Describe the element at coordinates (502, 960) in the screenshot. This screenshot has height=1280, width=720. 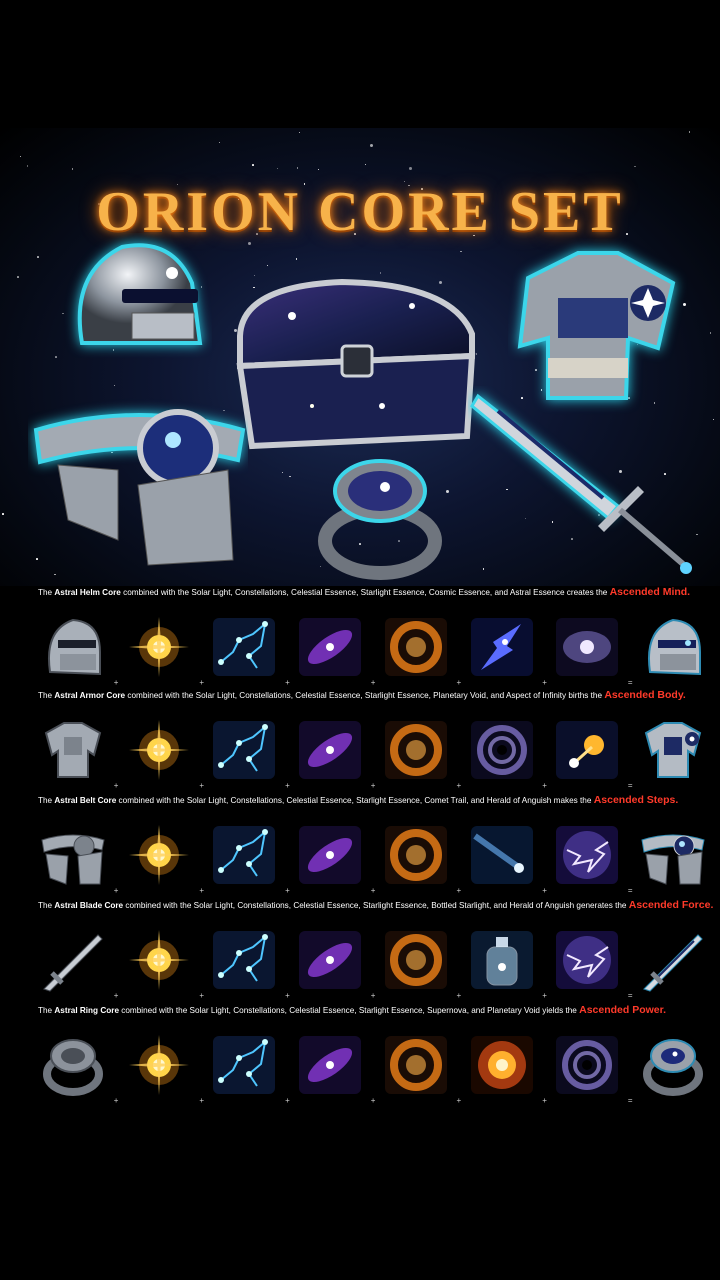
I see `bottled-starlight-icon` at that location.